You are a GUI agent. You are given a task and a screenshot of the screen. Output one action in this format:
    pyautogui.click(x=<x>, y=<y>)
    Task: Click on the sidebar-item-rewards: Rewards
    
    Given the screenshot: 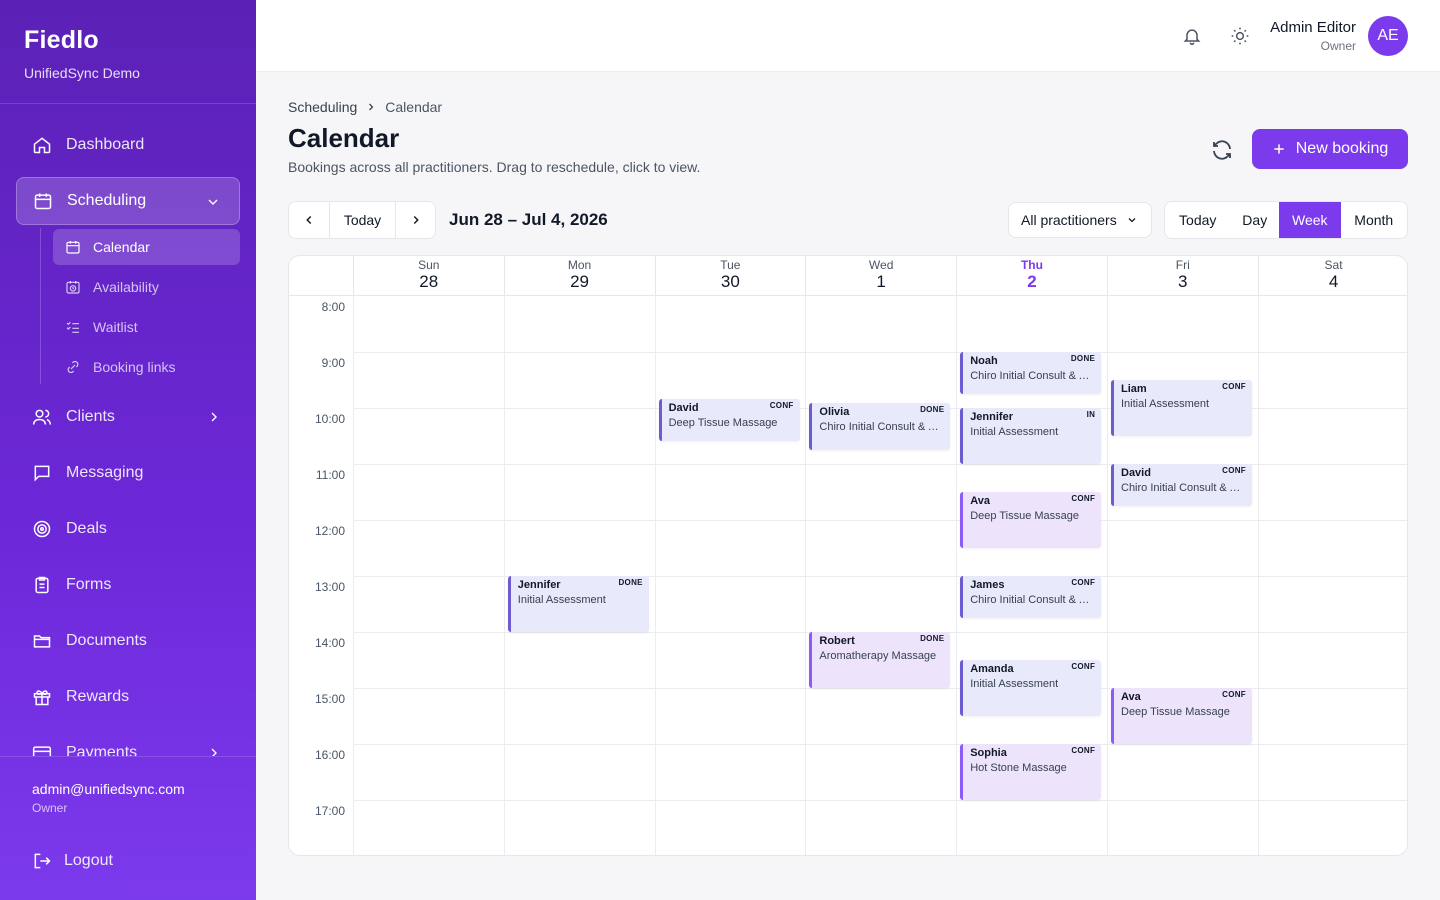 What is the action you would take?
    pyautogui.click(x=128, y=697)
    